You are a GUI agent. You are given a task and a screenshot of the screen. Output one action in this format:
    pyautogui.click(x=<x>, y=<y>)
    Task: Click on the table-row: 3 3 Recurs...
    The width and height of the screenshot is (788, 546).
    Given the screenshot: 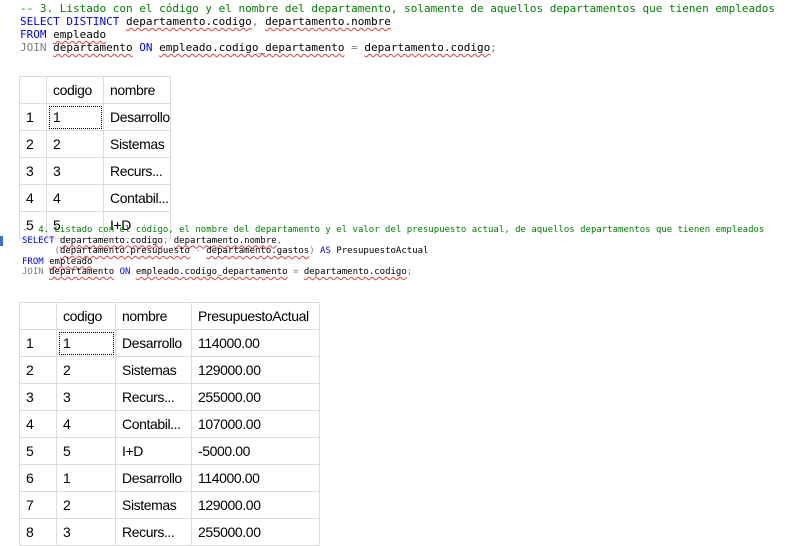 What is the action you would take?
    pyautogui.click(x=95, y=171)
    